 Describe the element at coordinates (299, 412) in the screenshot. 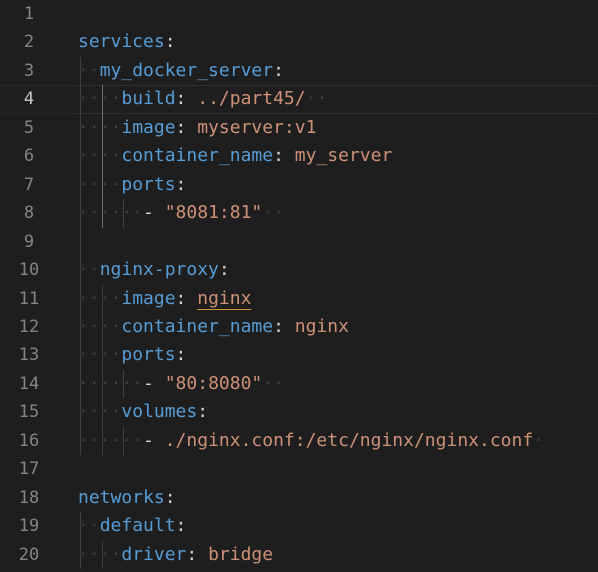

I see `code-line: 15 ····volumes:` at that location.